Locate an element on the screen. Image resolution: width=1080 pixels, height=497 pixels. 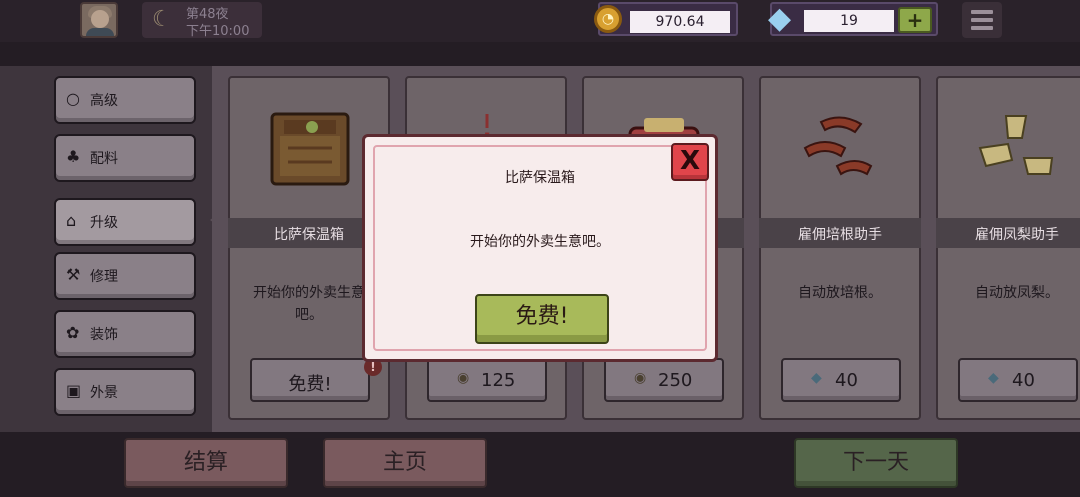
wrench-icon: ⚒ is located at coordinates (73, 274).